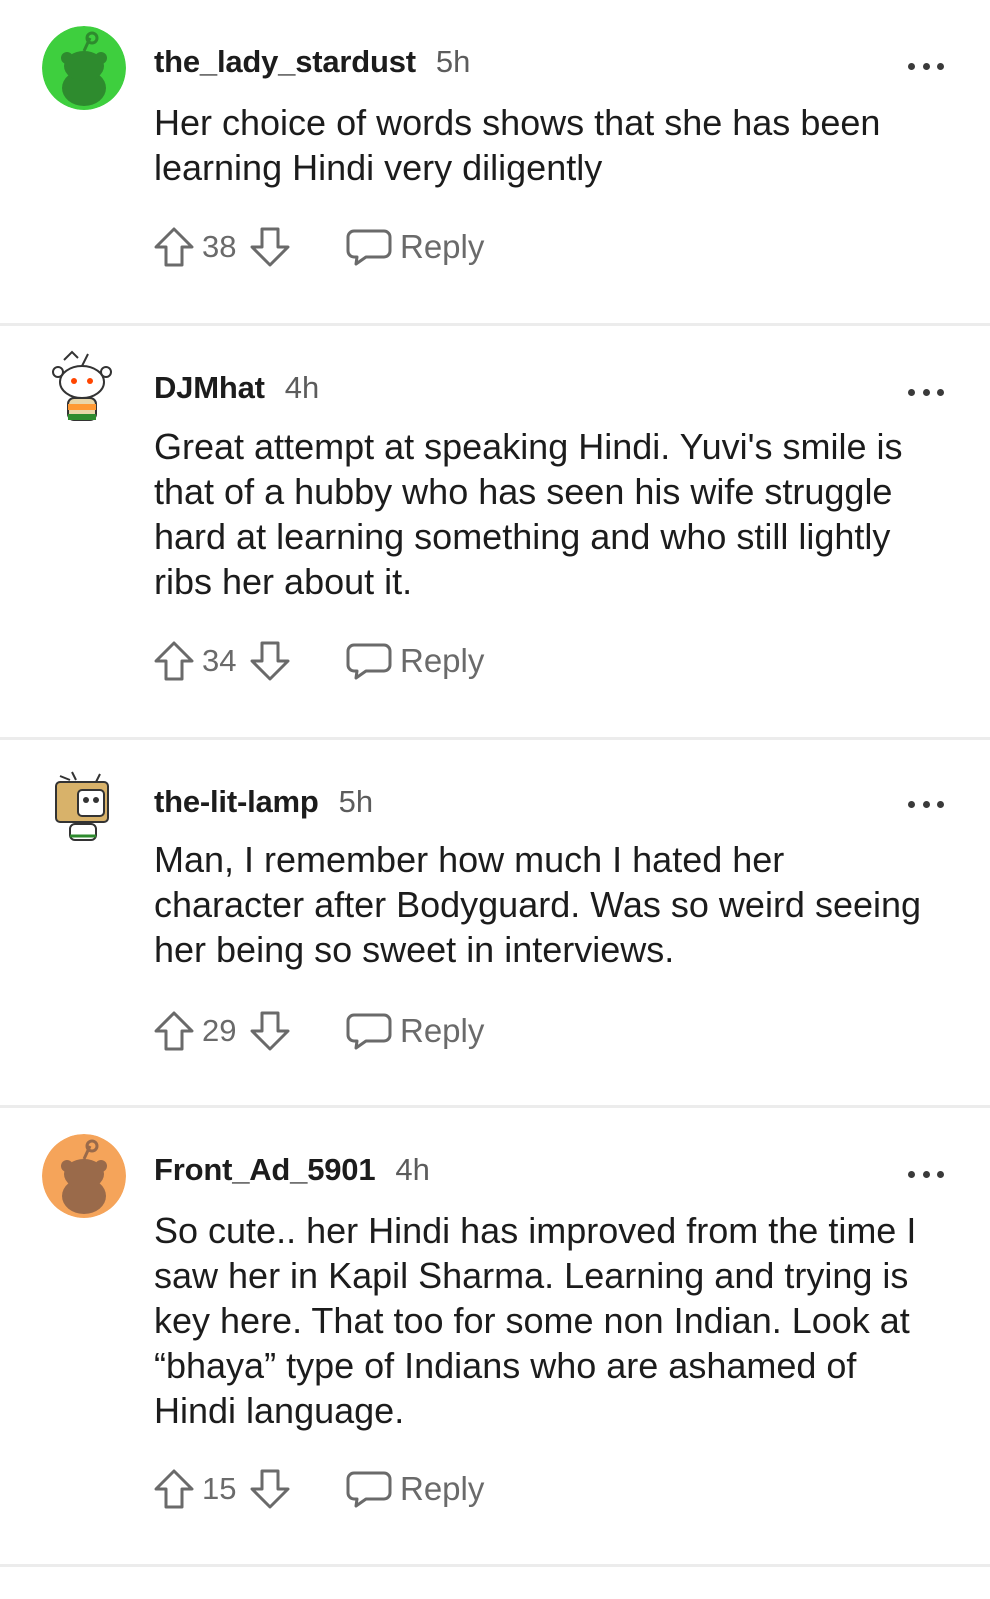  I want to click on username: Front_Ad_5901, so click(265, 1170).